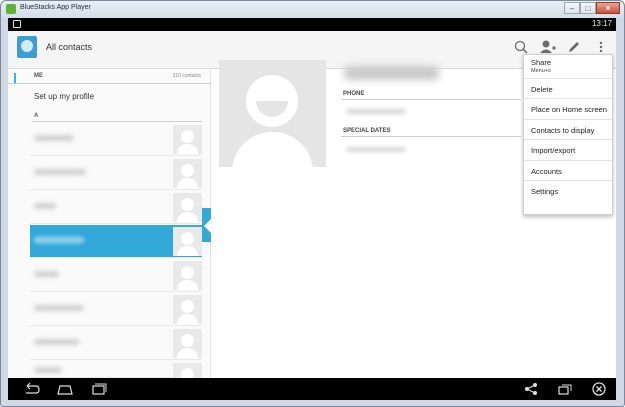 Image resolution: width=625 pixels, height=407 pixels. I want to click on setup-profile-item: Set up my profile, so click(64, 96).